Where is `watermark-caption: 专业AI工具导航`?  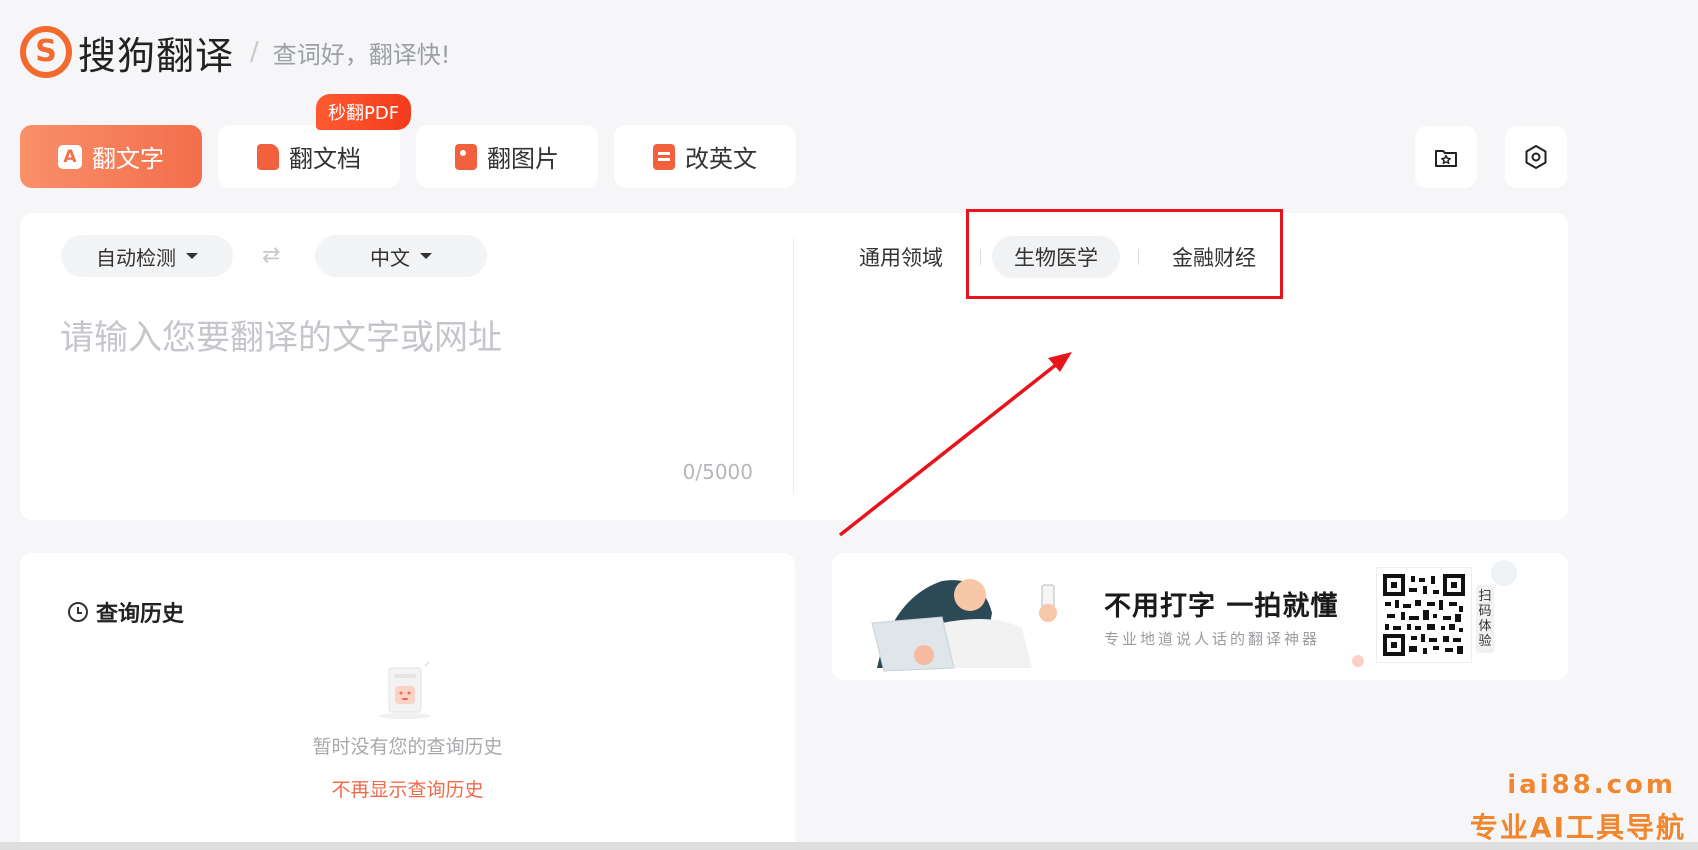
watermark-caption: 专业AI工具导航 is located at coordinates (1577, 827).